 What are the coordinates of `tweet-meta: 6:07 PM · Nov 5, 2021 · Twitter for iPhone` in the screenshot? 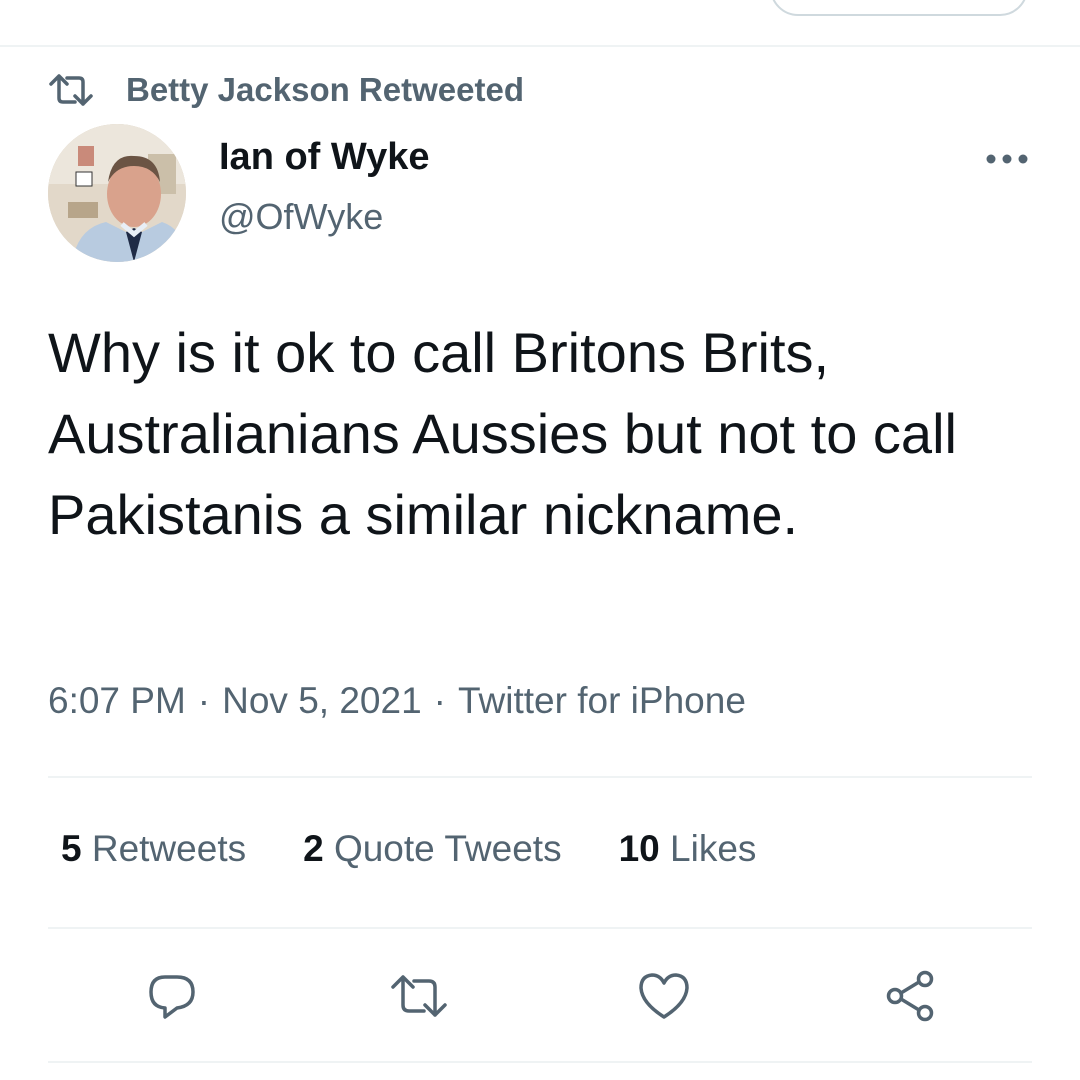 It's located at (397, 701).